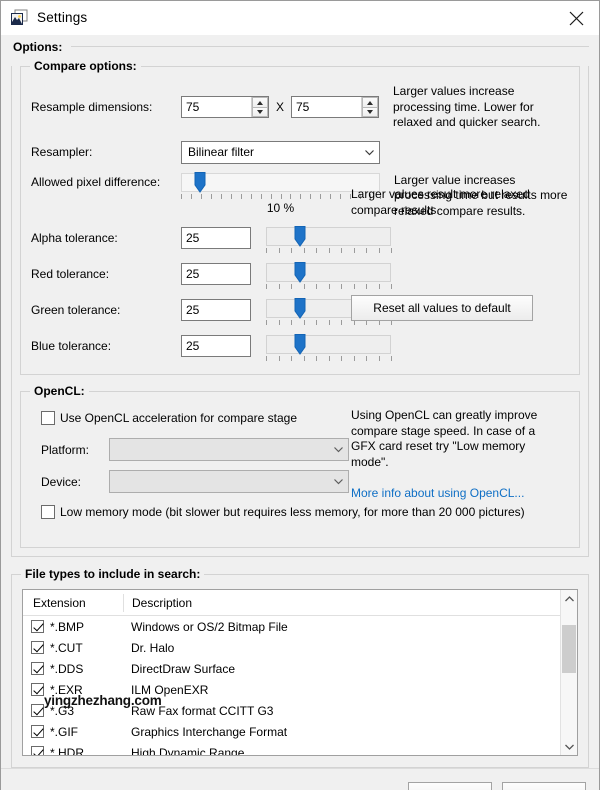  I want to click on table-row: *.GIF Graphics Interchange Format, so click(291, 731).